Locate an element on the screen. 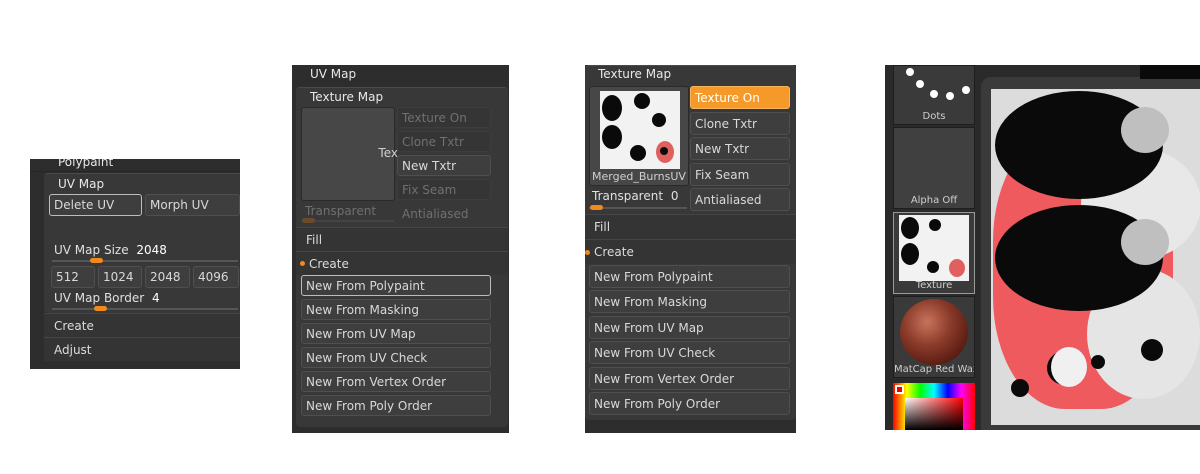 This screenshot has height=474, width=1200. transparent-slider-label: Transparent is located at coordinates (340, 211).